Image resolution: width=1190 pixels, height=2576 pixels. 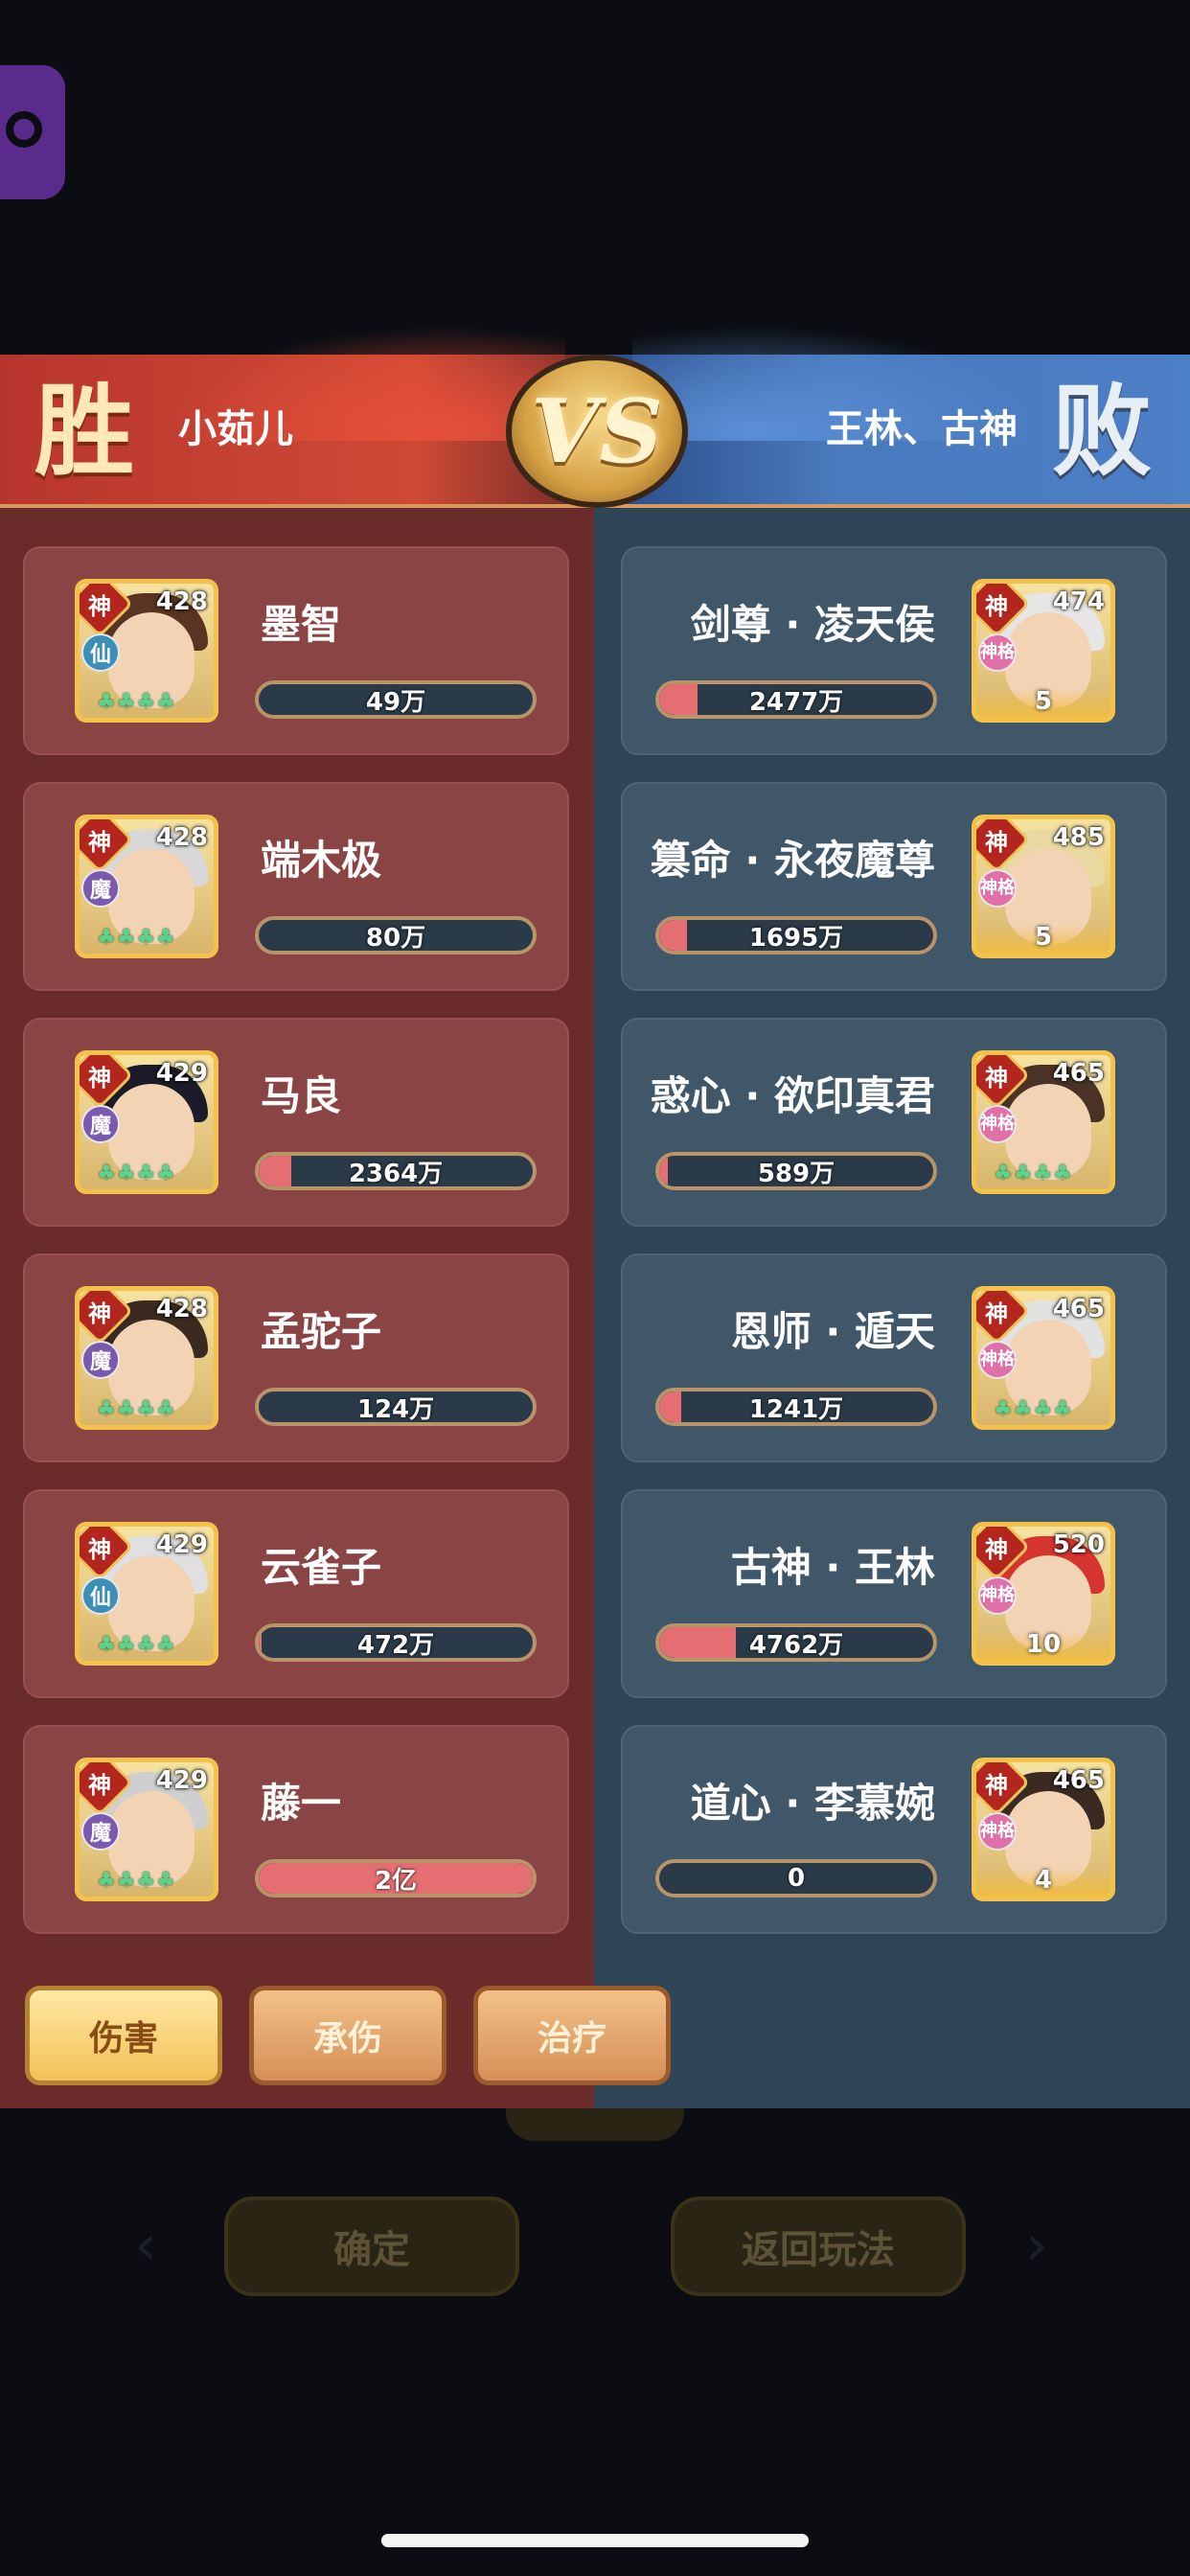 What do you see at coordinates (147, 1594) in the screenshot?
I see `hero-portrait: 神仙 429 ♣♣♣♣` at bounding box center [147, 1594].